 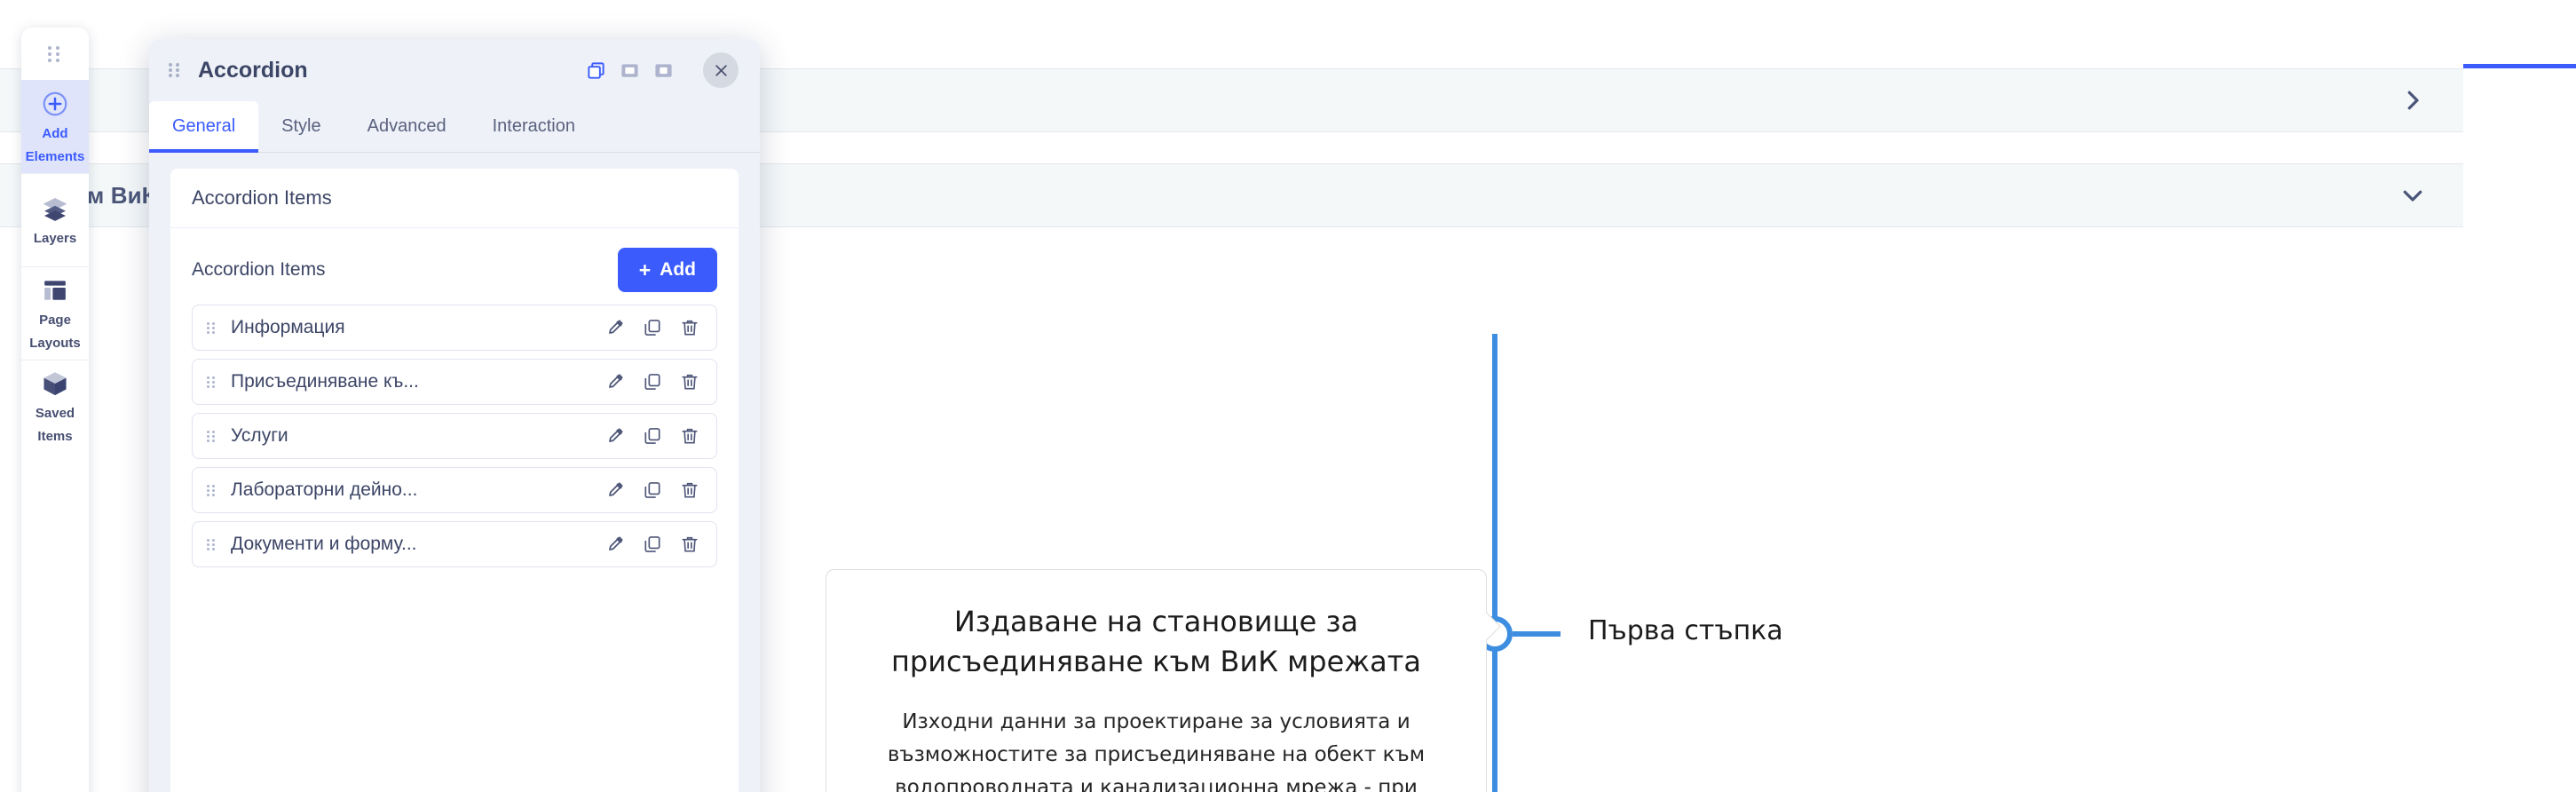 I want to click on sidebar-item-add-elements: Add Elements, so click(x=55, y=126).